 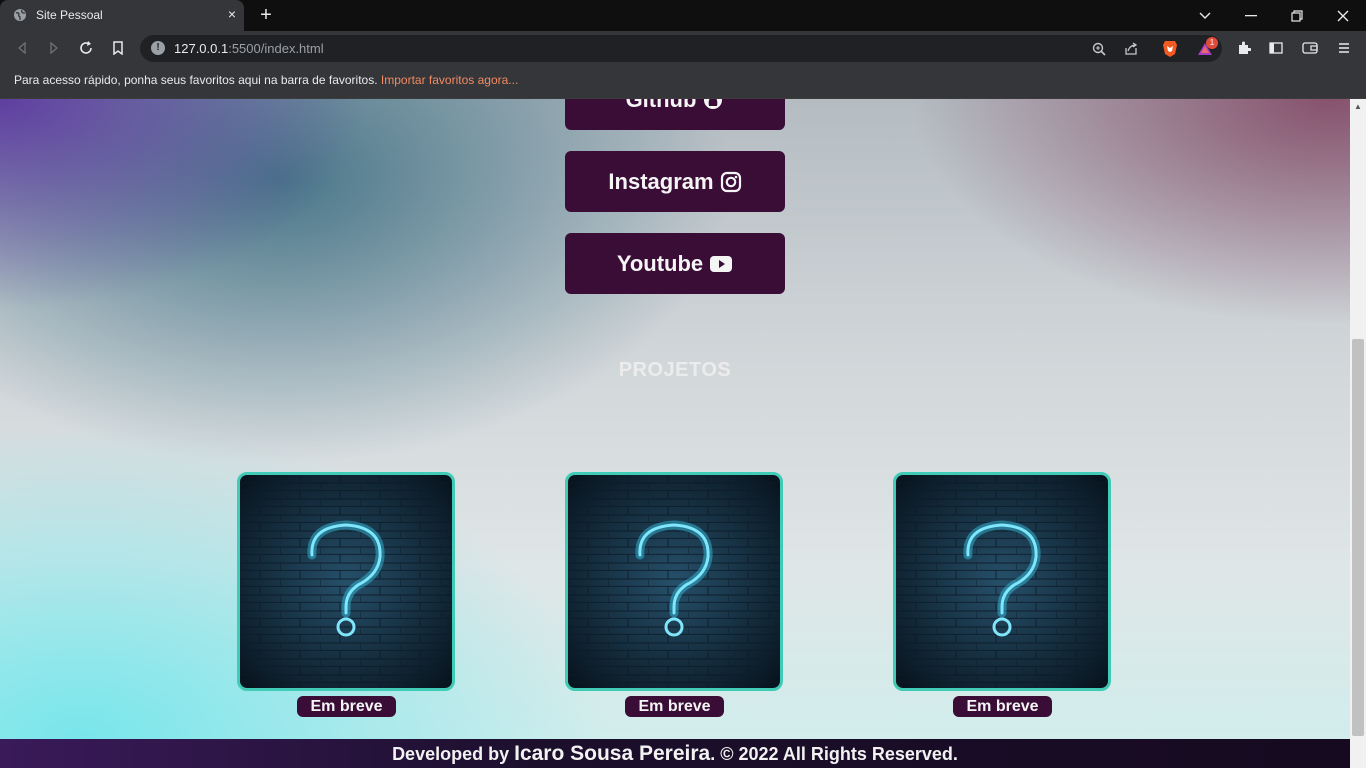 What do you see at coordinates (834, 754) in the screenshot?
I see `footer-suffix: . © 2022 All Rights Reserved.` at bounding box center [834, 754].